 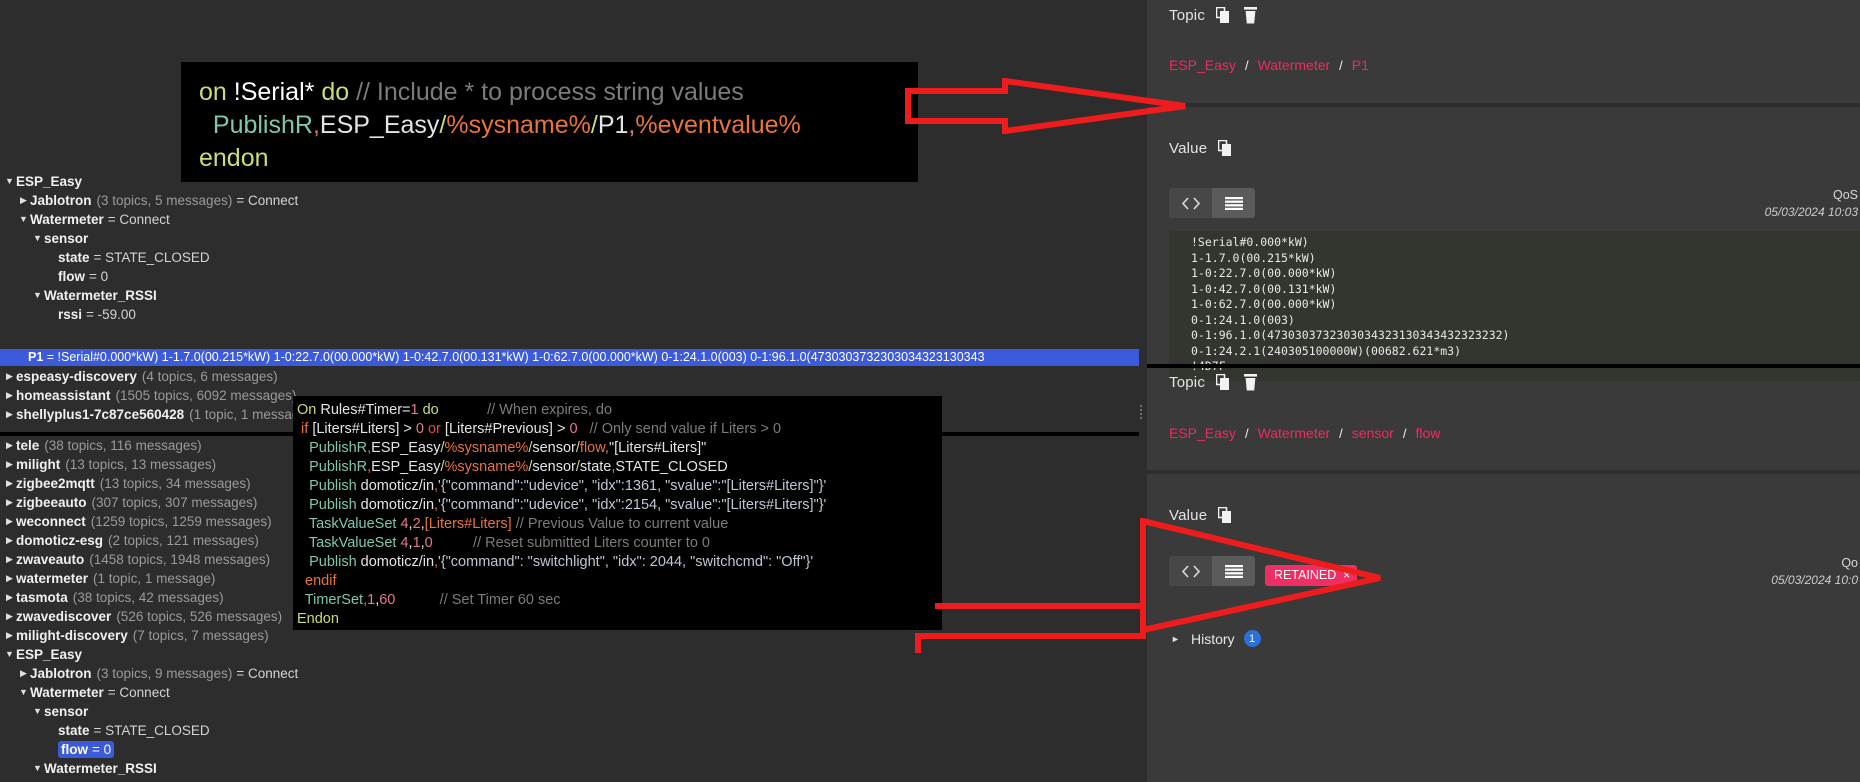 What do you see at coordinates (365, 410) in the screenshot?
I see `code-token: Rules#Timer=` at bounding box center [365, 410].